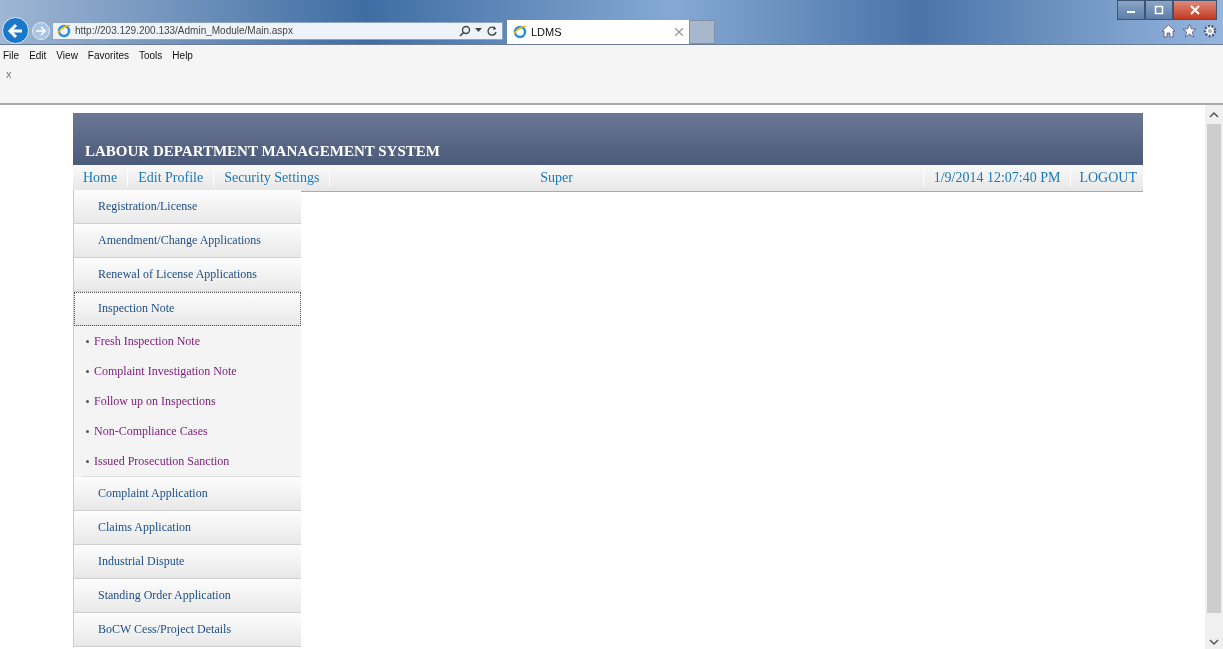 This screenshot has height=649, width=1223. What do you see at coordinates (38, 55) in the screenshot?
I see `menu-item: Edit` at bounding box center [38, 55].